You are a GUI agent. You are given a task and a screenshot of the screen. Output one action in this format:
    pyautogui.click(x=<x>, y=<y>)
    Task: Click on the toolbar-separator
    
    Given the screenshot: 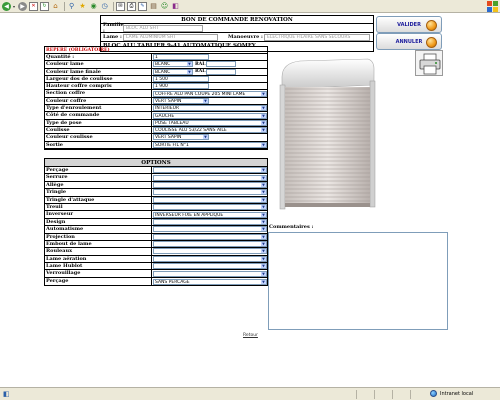 What is the action you would take?
    pyautogui.click(x=114, y=6)
    